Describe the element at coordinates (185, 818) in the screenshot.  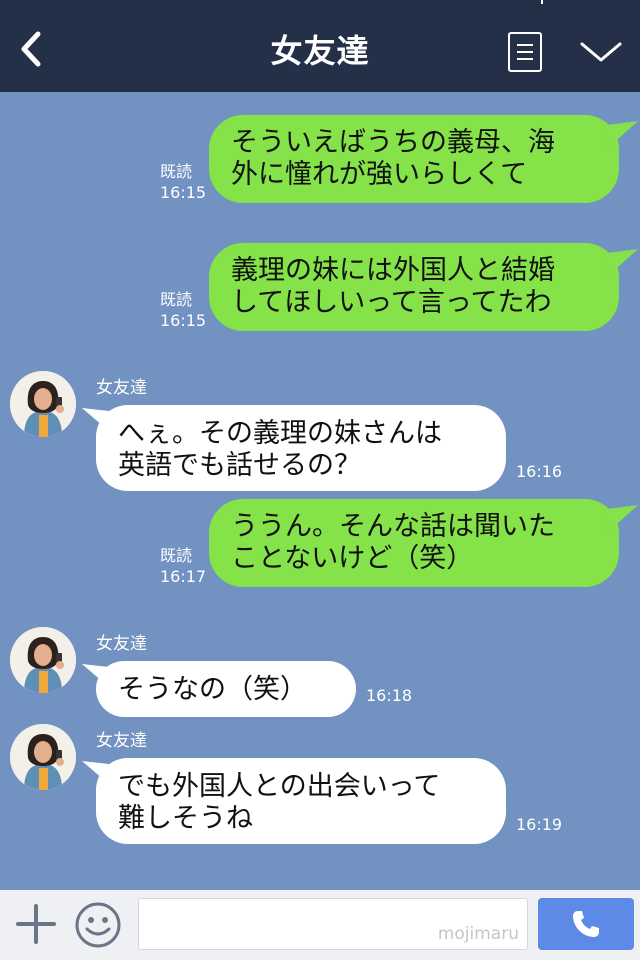
I see `message-line: 難しそうね` at that location.